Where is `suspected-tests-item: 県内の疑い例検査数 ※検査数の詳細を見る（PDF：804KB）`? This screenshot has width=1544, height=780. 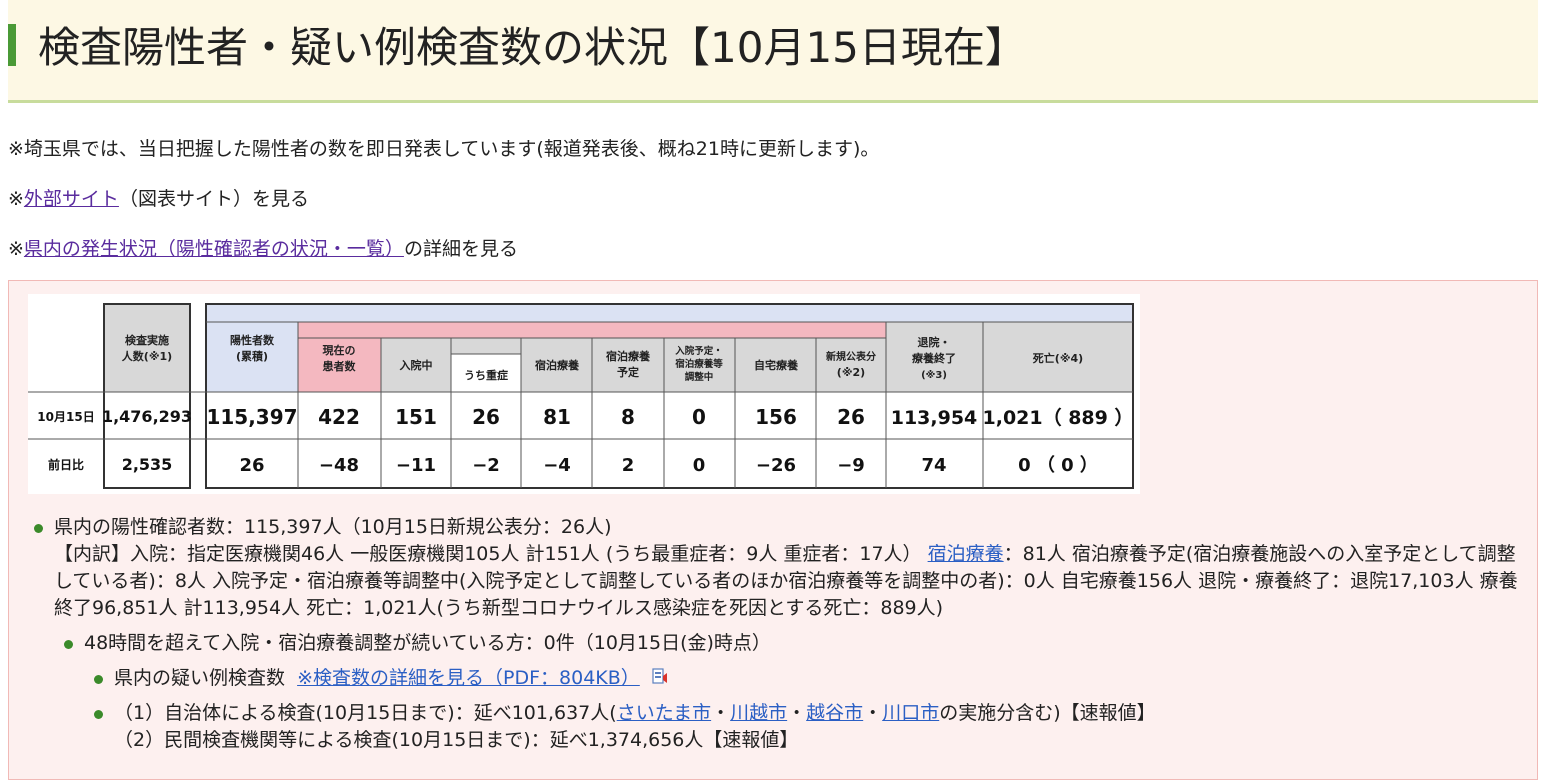 suspected-tests-item: 県内の疑い例検査数 ※検査数の詳細を見る（PDF：804KB） is located at coordinates (809, 678).